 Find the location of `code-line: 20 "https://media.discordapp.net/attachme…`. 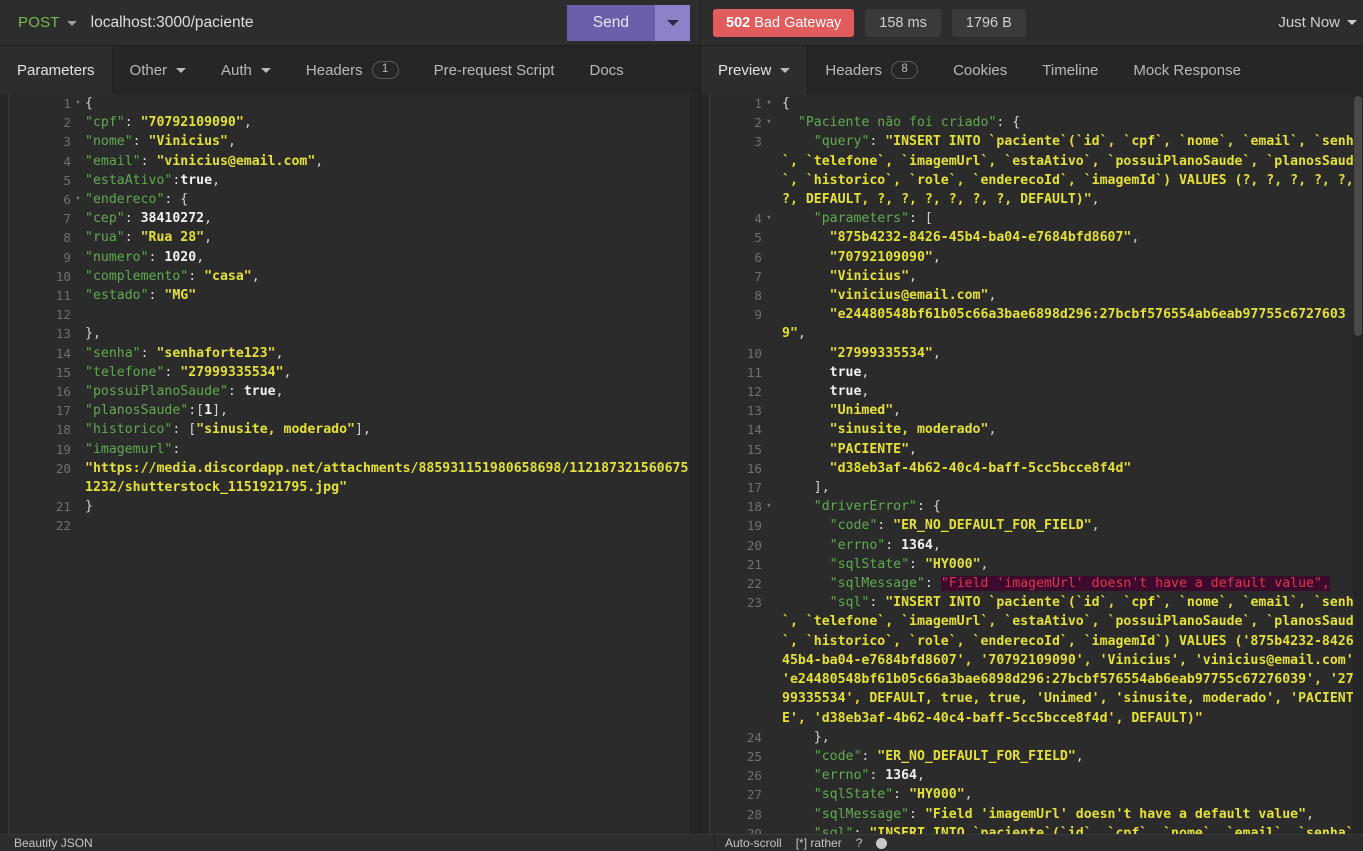

code-line: 20 "https://media.discordapp.net/attachme… is located at coordinates (349, 478).